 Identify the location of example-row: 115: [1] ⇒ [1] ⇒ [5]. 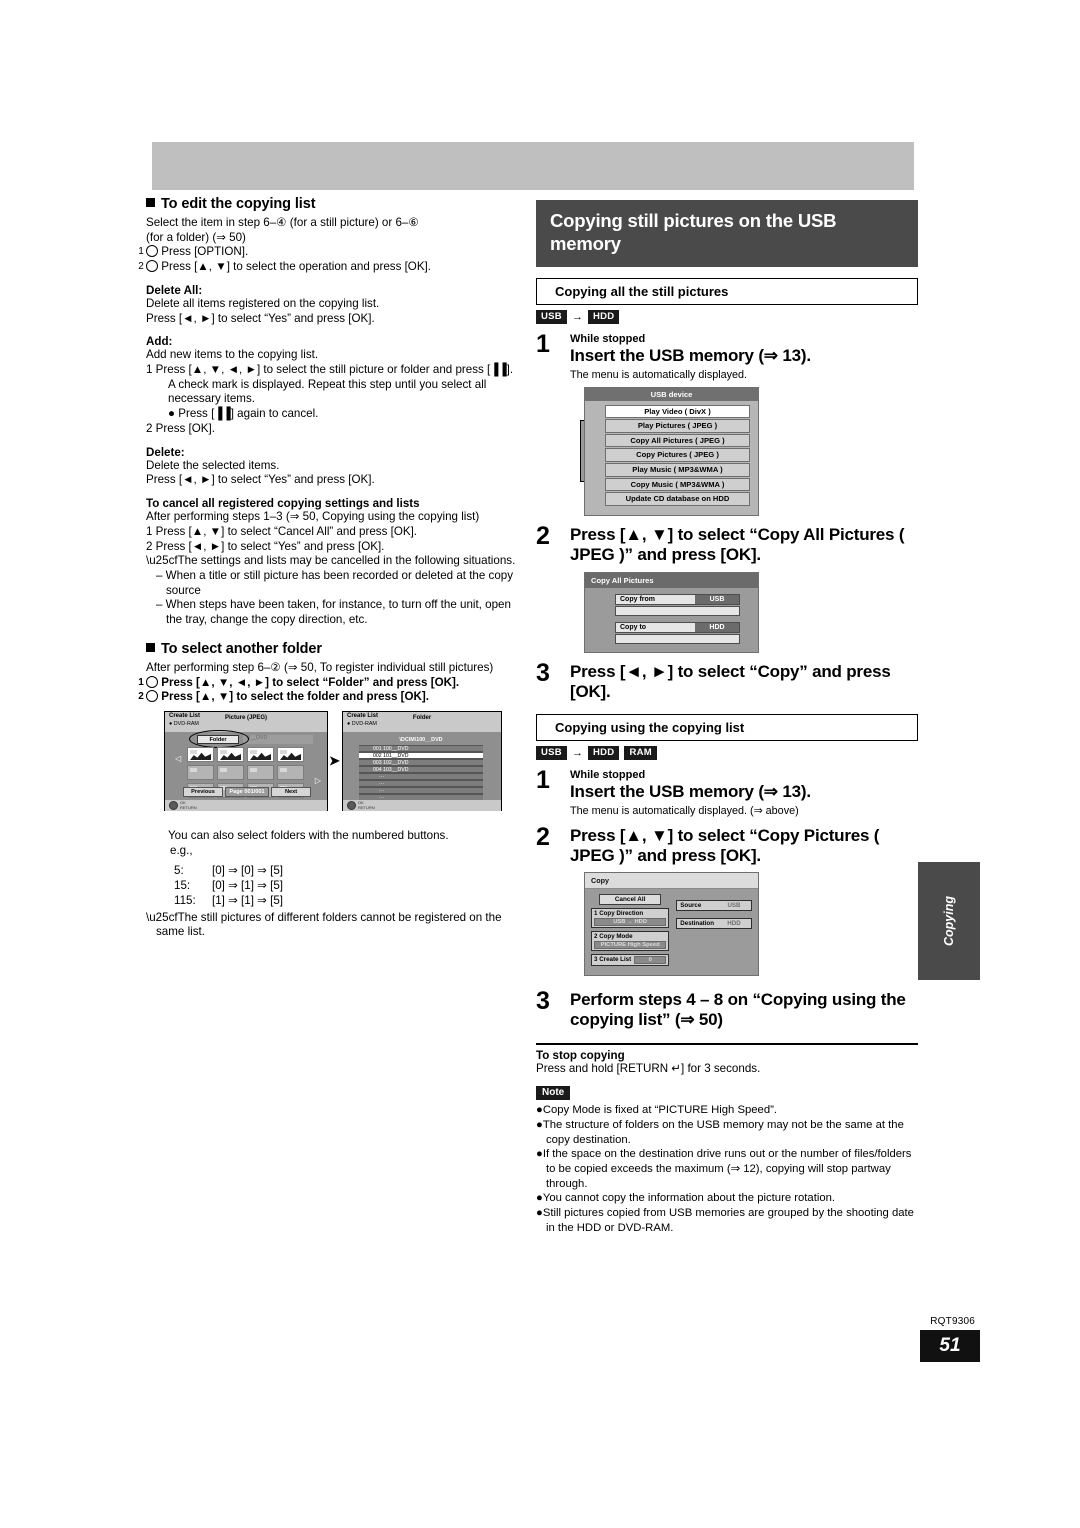
(228, 900).